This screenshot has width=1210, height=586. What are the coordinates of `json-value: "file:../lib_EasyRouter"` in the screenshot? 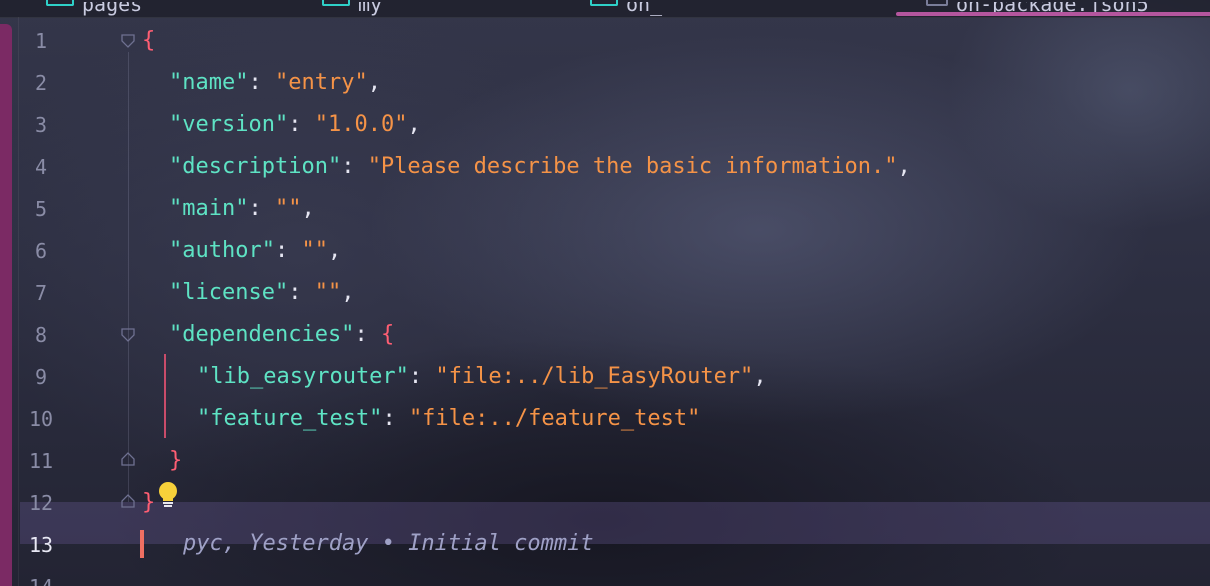 It's located at (594, 376).